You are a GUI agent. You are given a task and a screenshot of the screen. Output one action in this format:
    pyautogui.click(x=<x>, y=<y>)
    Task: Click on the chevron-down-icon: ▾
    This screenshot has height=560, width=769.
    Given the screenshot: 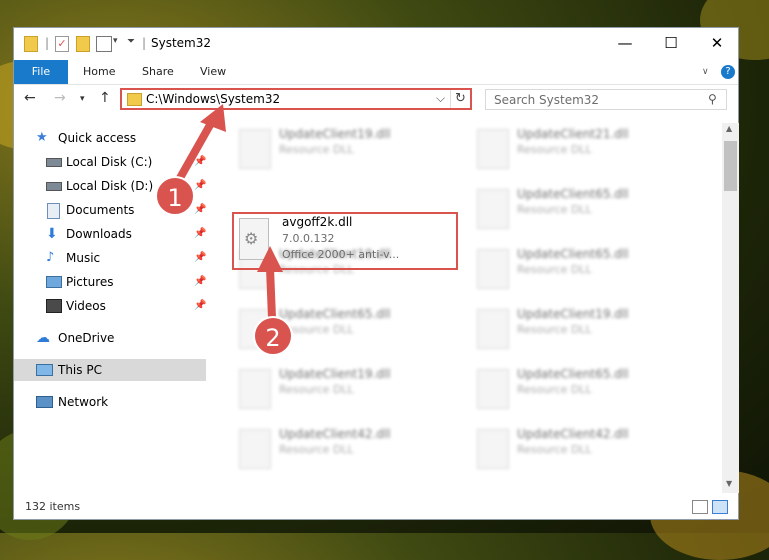 What is the action you would take?
    pyautogui.click(x=115, y=44)
    